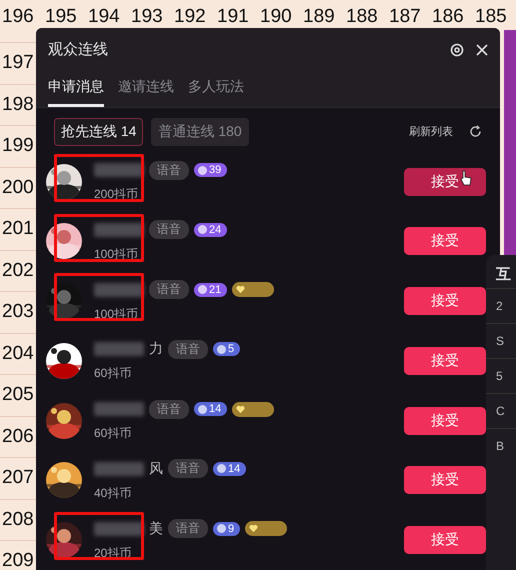  What do you see at coordinates (233, 17) in the screenshot?
I see `row-number: 191` at bounding box center [233, 17].